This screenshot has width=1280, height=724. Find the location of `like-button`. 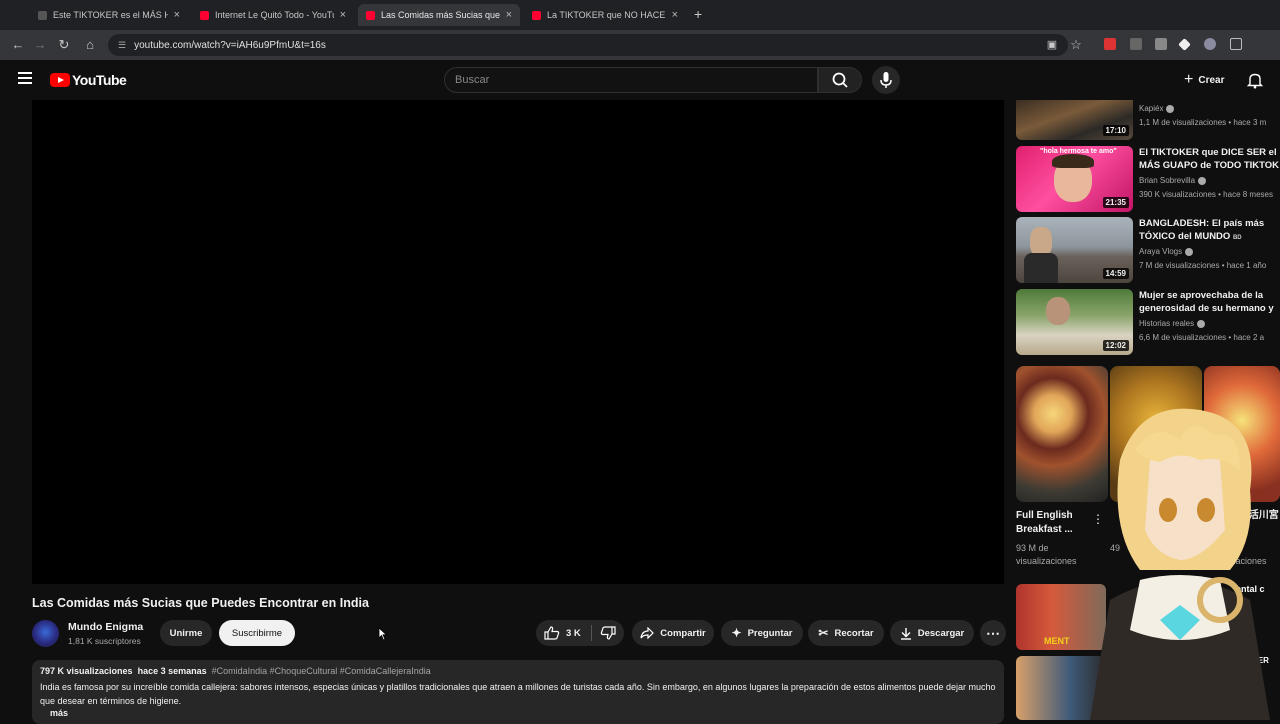

like-button is located at coordinates (552, 633).